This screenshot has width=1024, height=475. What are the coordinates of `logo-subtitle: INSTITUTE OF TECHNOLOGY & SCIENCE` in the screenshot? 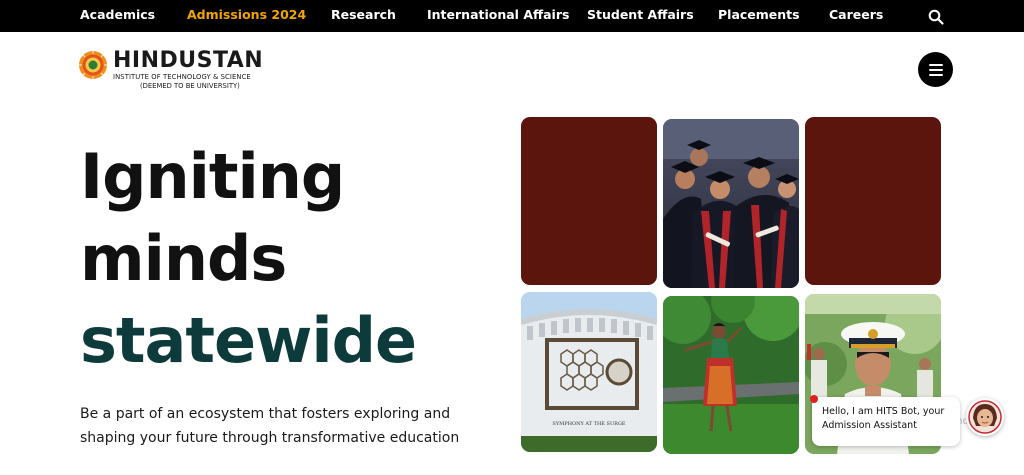 It's located at (182, 77).